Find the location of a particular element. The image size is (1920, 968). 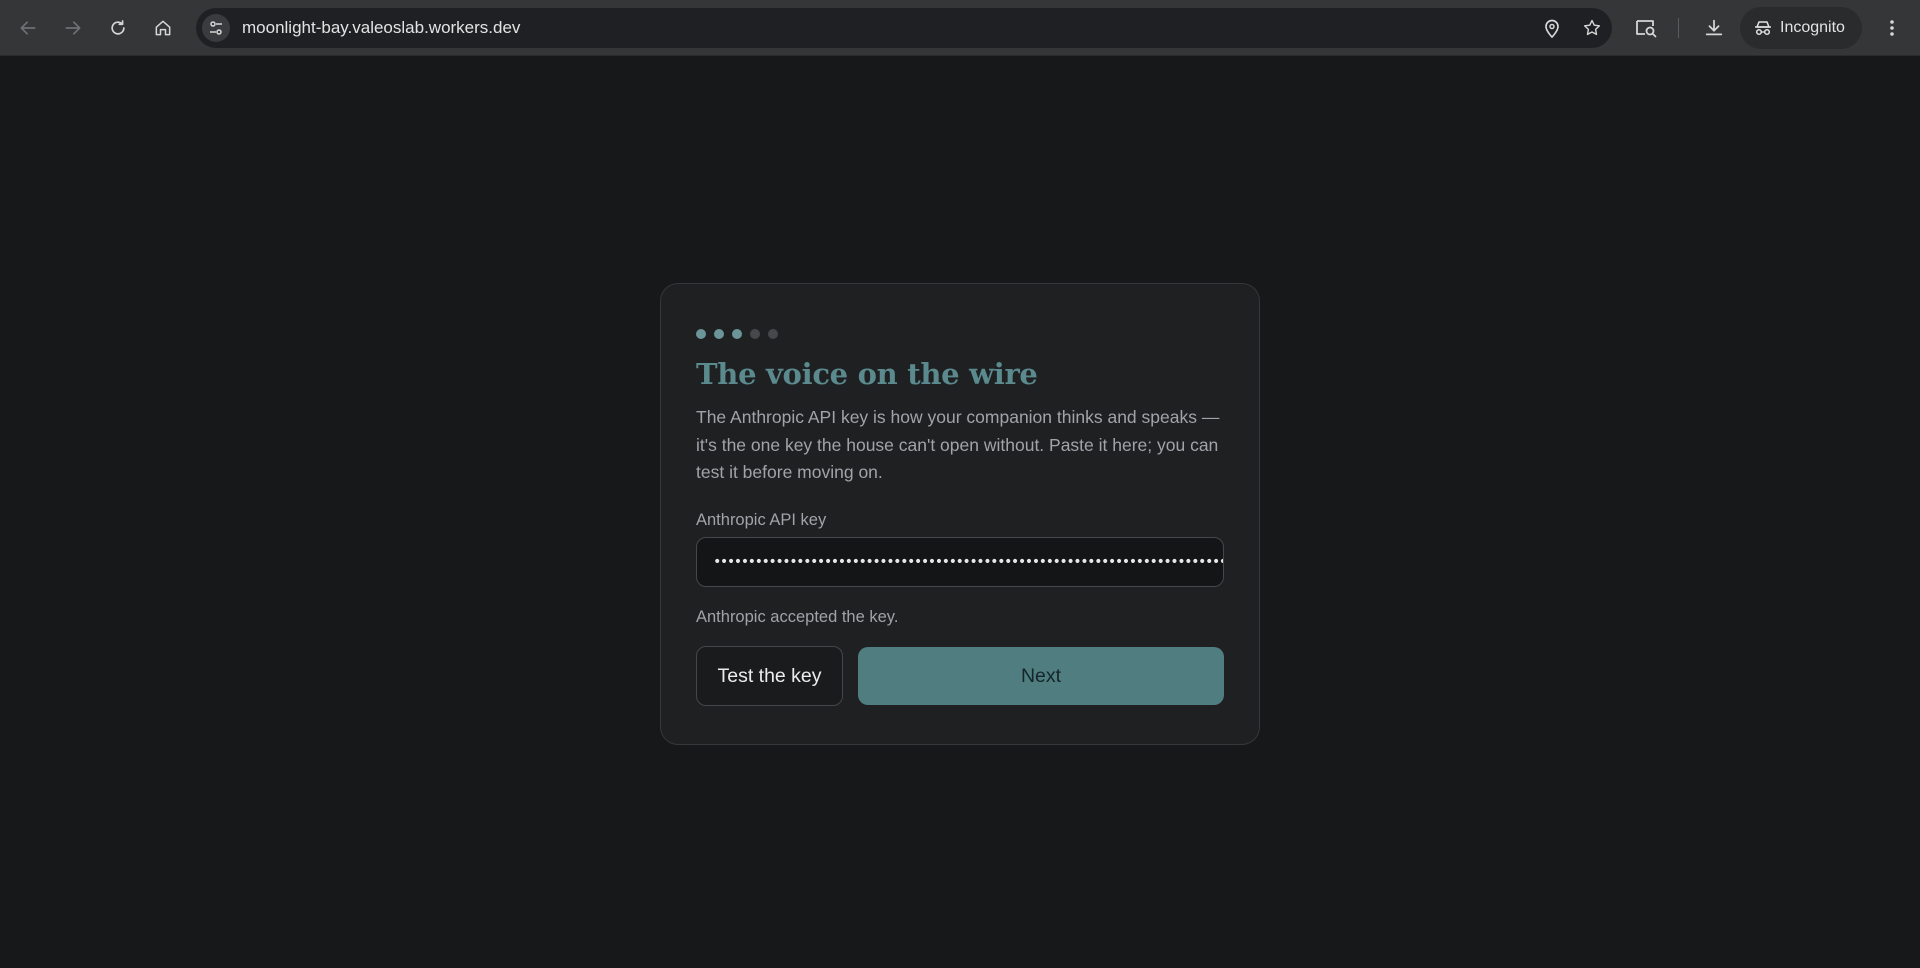

status-message: Anthropic accepted the key. is located at coordinates (797, 617).